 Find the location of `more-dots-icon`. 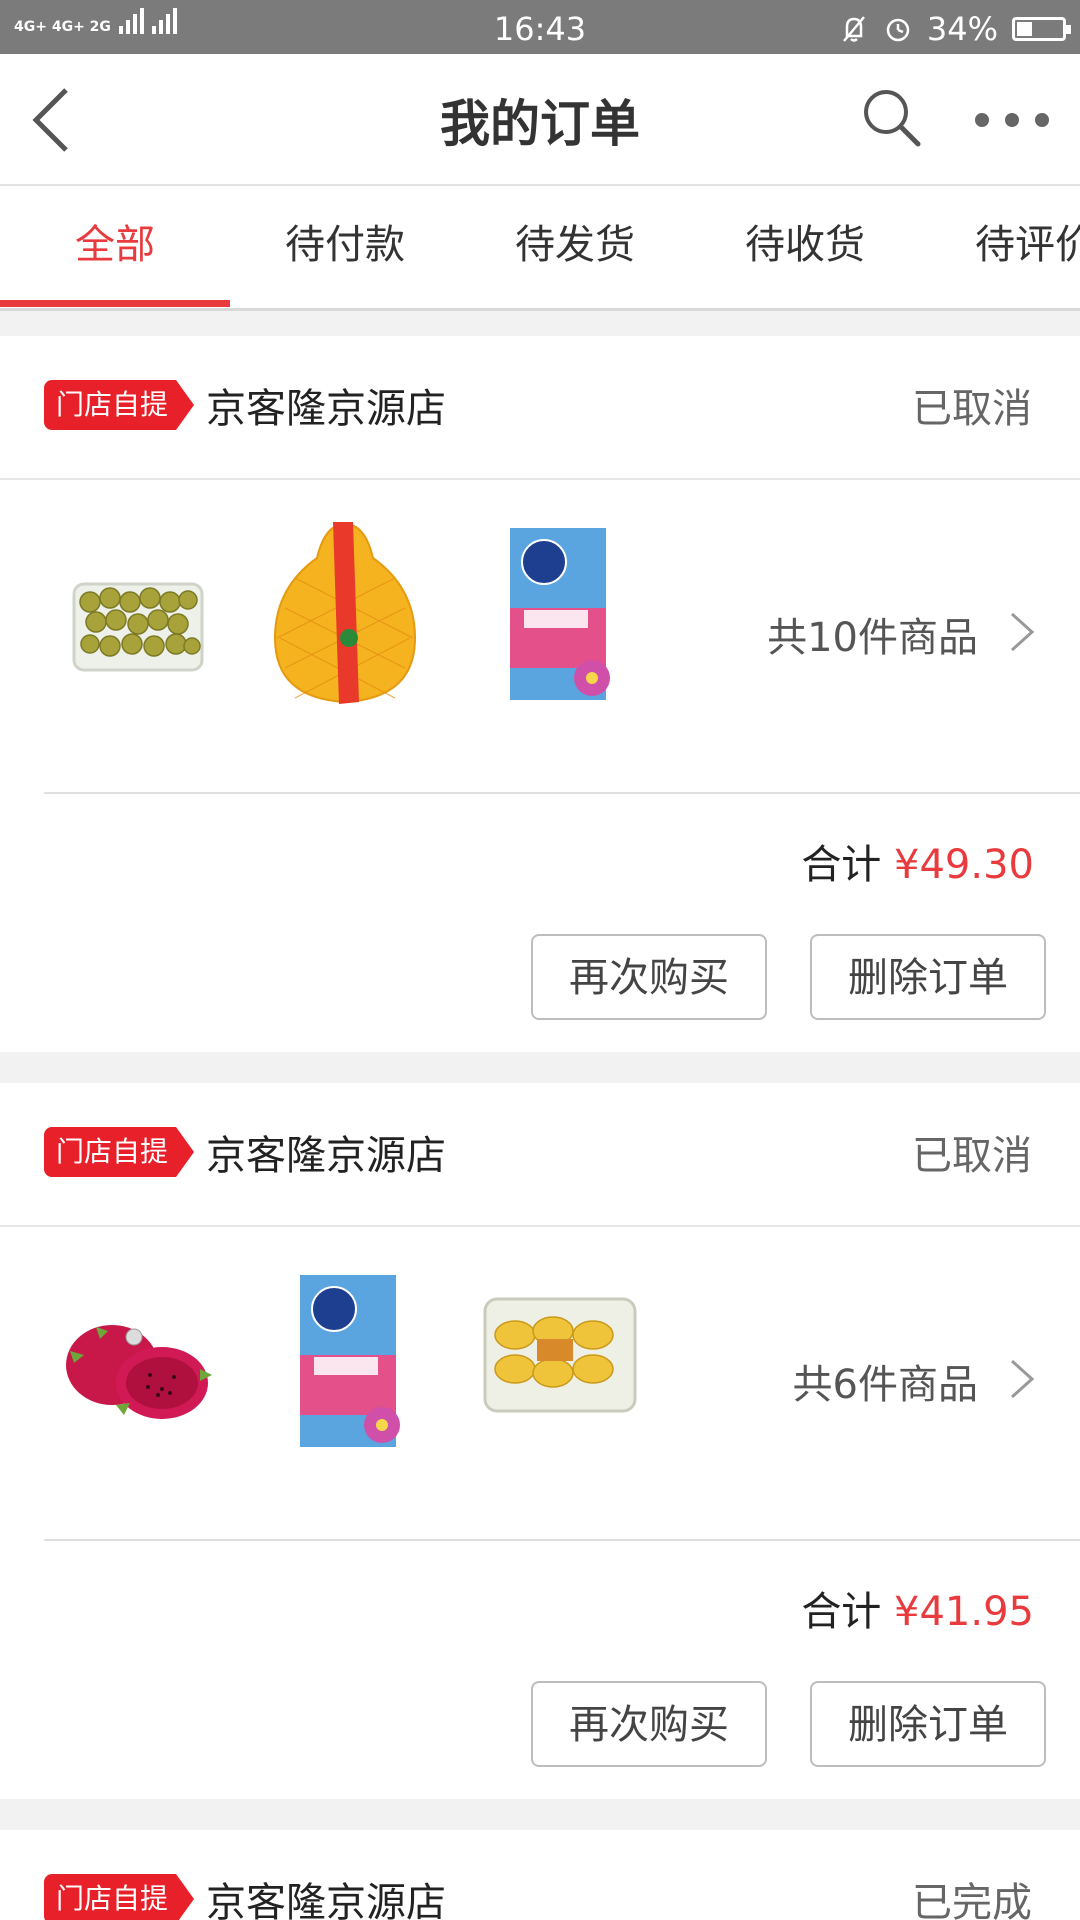

more-dots-icon is located at coordinates (1012, 120).